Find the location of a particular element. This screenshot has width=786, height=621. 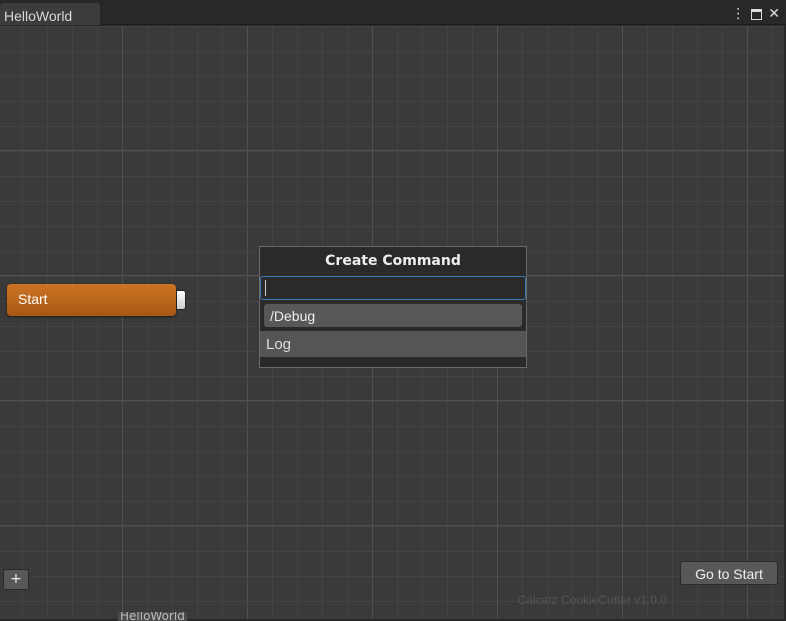

close-icon: ✕ is located at coordinates (774, 14).